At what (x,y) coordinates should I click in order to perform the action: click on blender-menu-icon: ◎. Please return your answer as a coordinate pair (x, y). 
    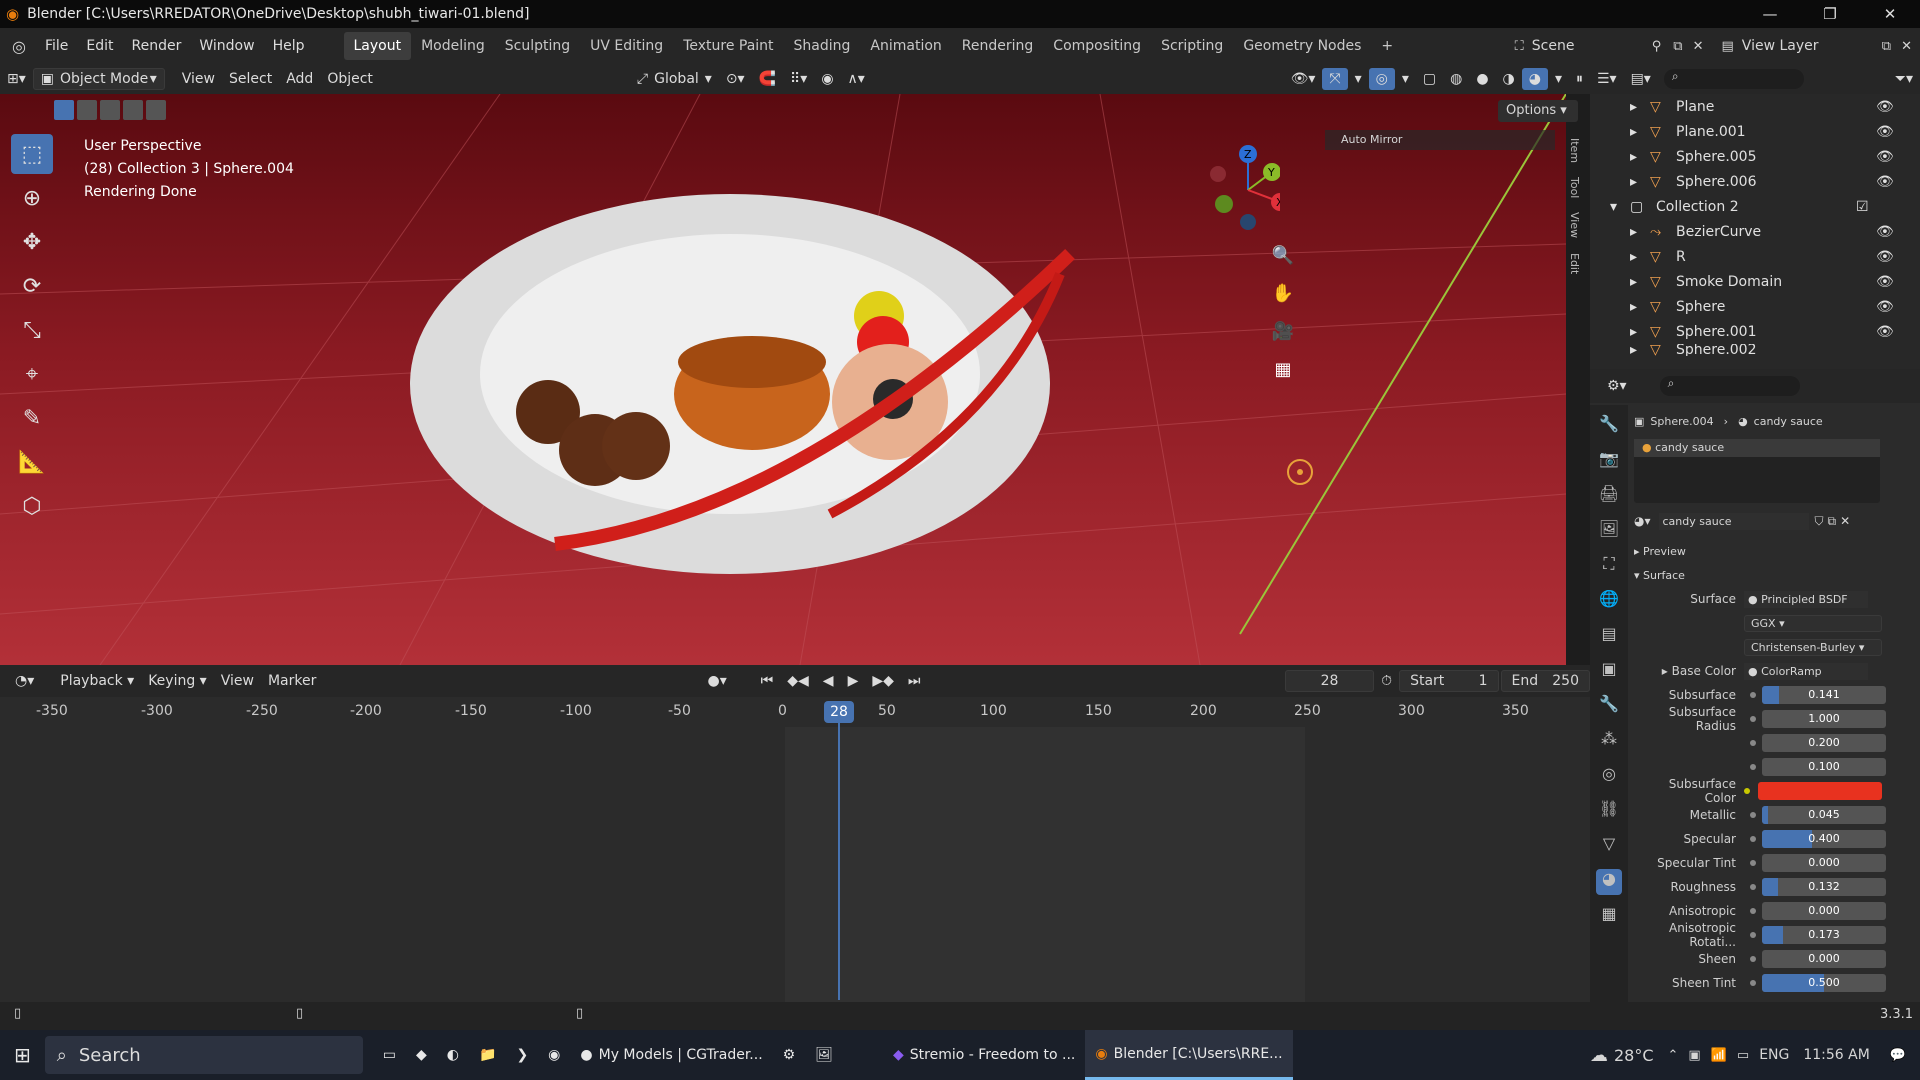
    Looking at the image, I should click on (19, 46).